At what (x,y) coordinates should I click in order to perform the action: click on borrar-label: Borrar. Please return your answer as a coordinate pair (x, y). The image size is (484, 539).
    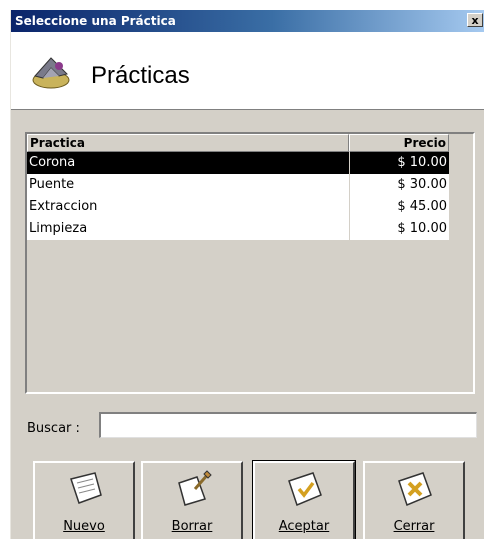
    Looking at the image, I should click on (192, 526).